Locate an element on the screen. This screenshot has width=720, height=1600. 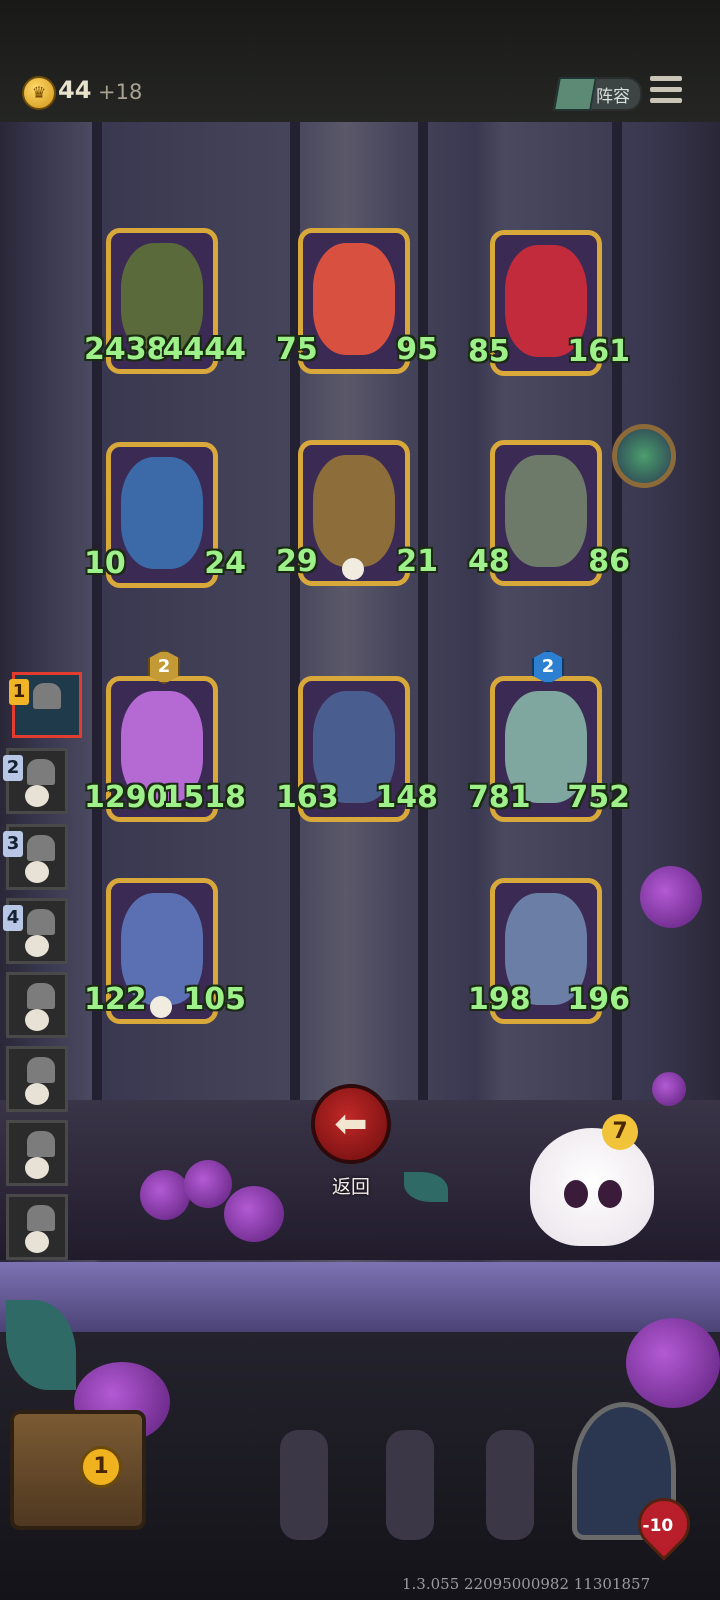
pocket-watch-icon is located at coordinates (644, 456).